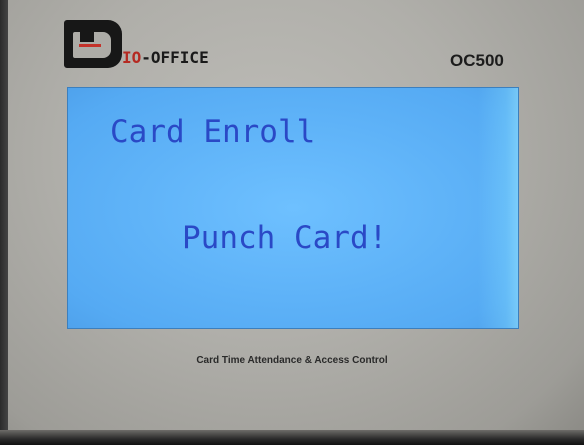 This screenshot has height=445, width=584. I want to click on logo-wordmark: IO-OFFICE, so click(165, 57).